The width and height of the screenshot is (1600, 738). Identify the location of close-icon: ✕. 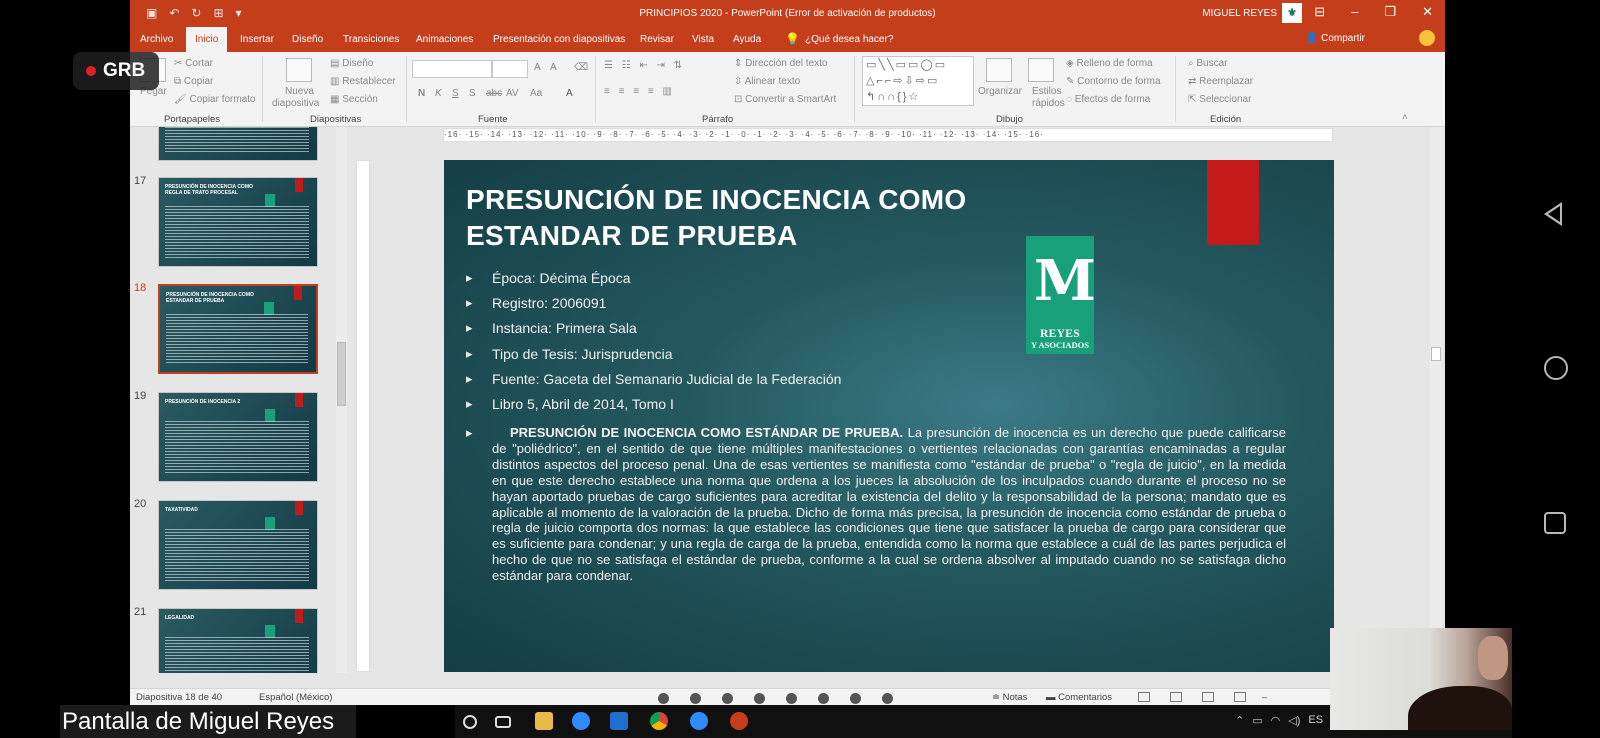
(1427, 12).